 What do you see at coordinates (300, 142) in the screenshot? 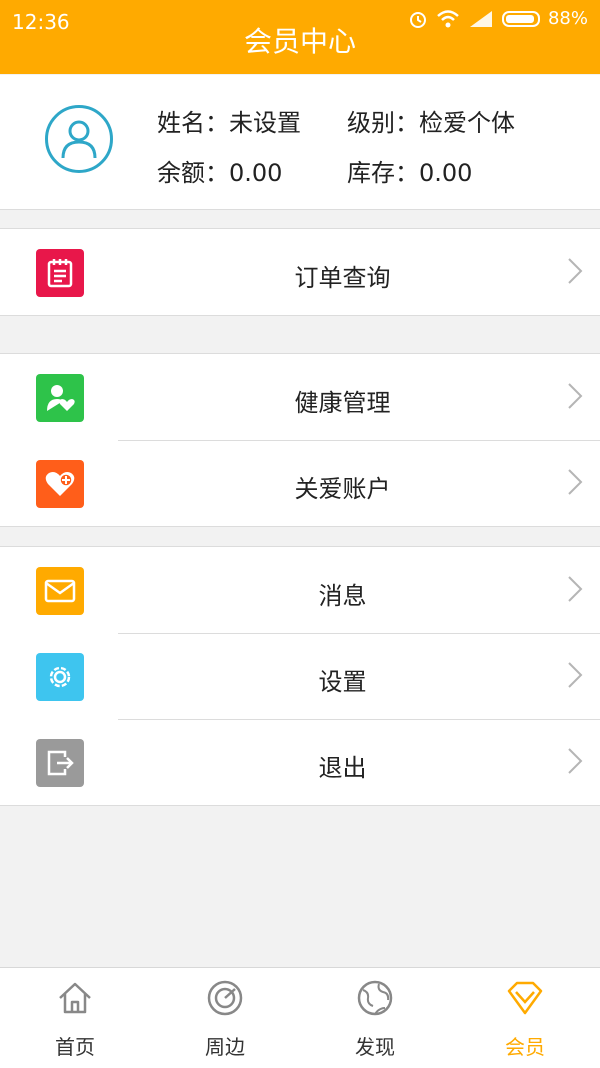
I see `profile-card: 姓名：未设置 级别：检爱个体 余额：0.00 库存：0.00` at bounding box center [300, 142].